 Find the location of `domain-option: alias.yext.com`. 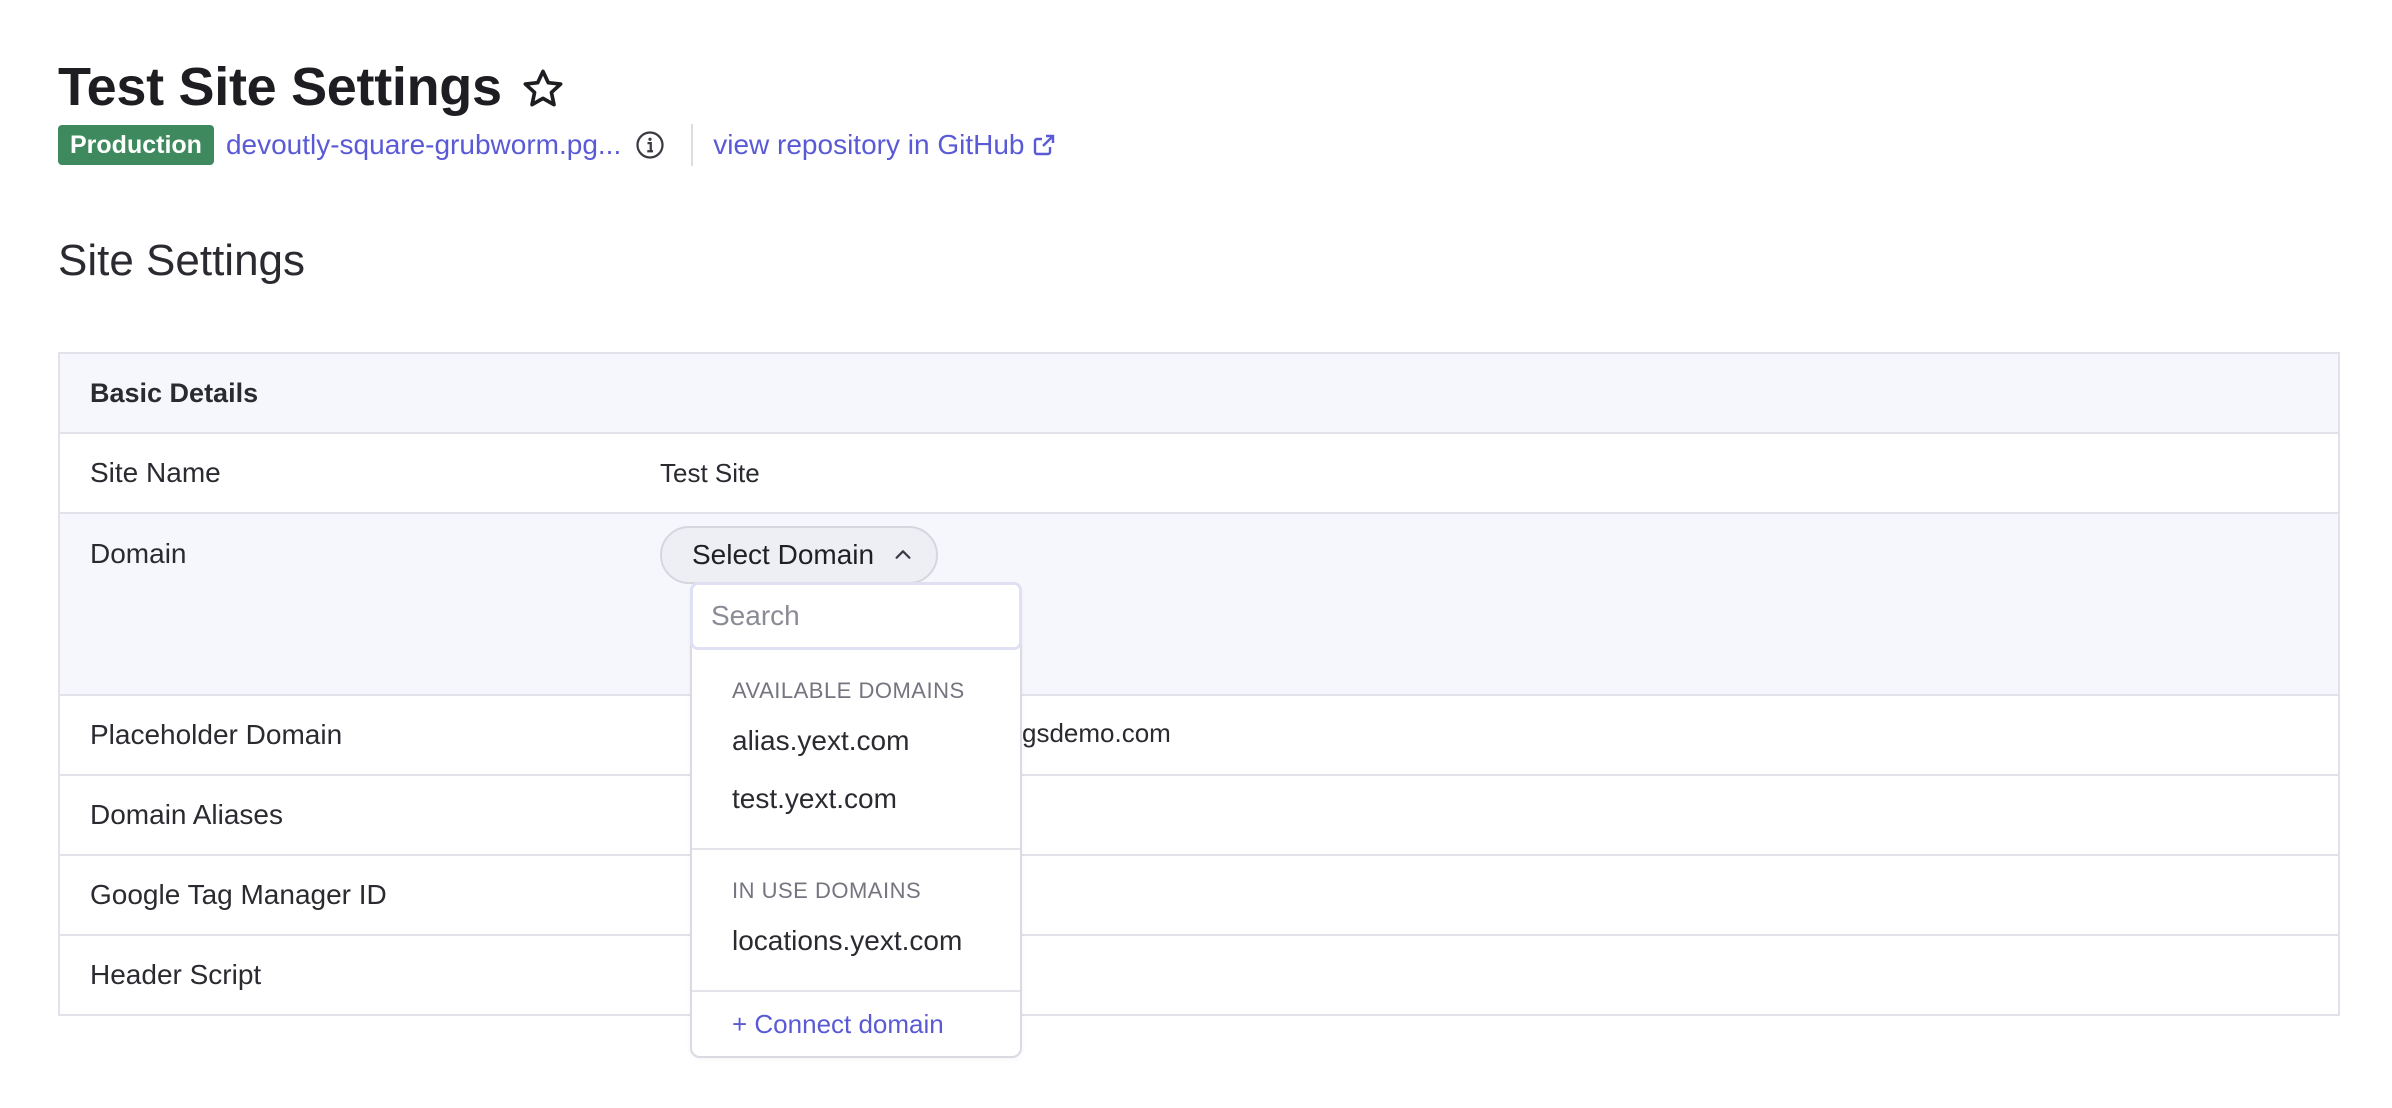

domain-option: alias.yext.com is located at coordinates (856, 741).